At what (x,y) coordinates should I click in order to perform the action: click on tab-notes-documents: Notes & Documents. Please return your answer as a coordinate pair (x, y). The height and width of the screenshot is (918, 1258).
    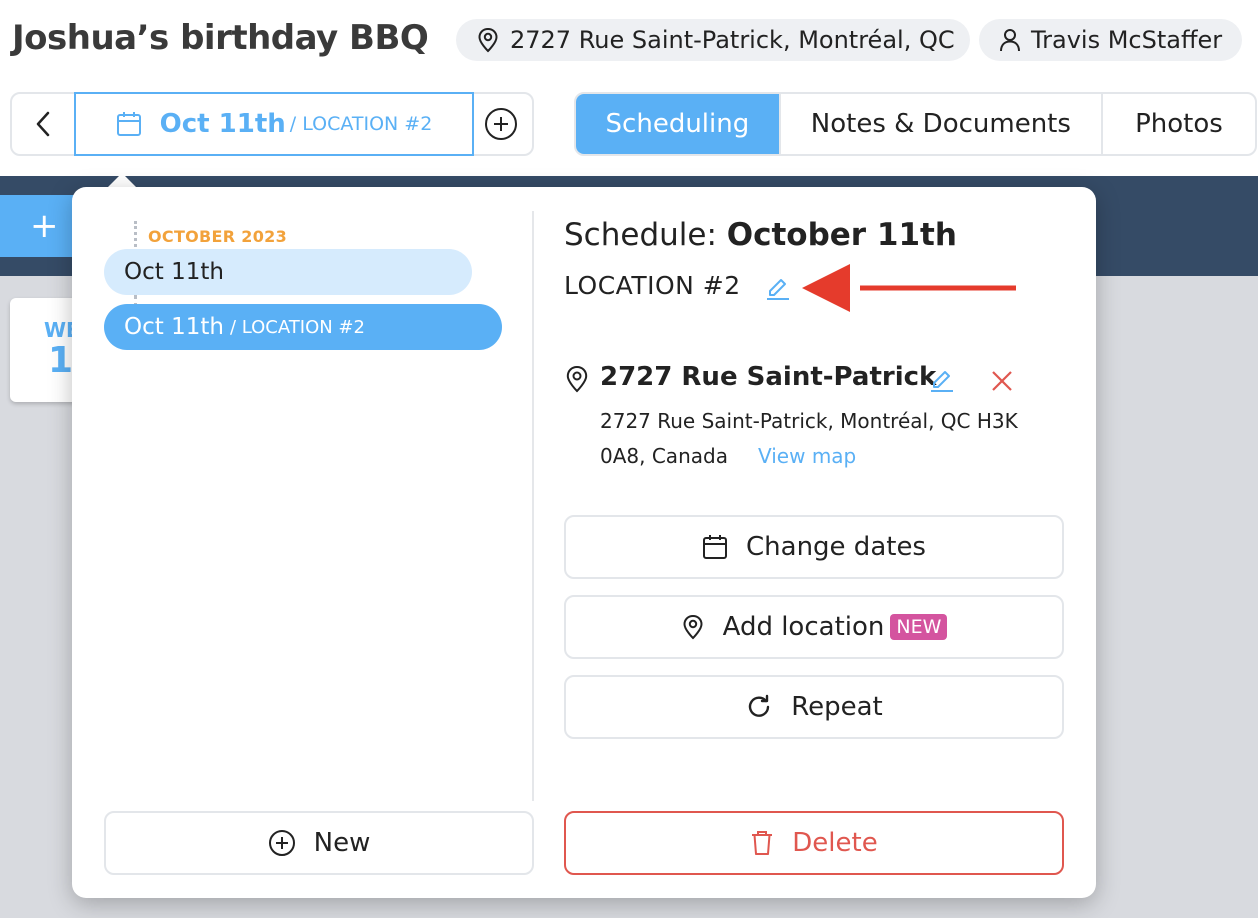
    Looking at the image, I should click on (939, 124).